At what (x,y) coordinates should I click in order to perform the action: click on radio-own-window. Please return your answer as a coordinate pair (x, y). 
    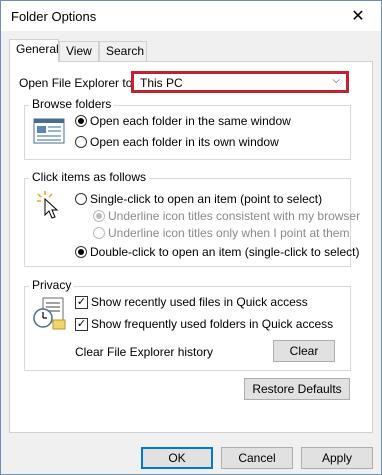
    Looking at the image, I should click on (81, 142).